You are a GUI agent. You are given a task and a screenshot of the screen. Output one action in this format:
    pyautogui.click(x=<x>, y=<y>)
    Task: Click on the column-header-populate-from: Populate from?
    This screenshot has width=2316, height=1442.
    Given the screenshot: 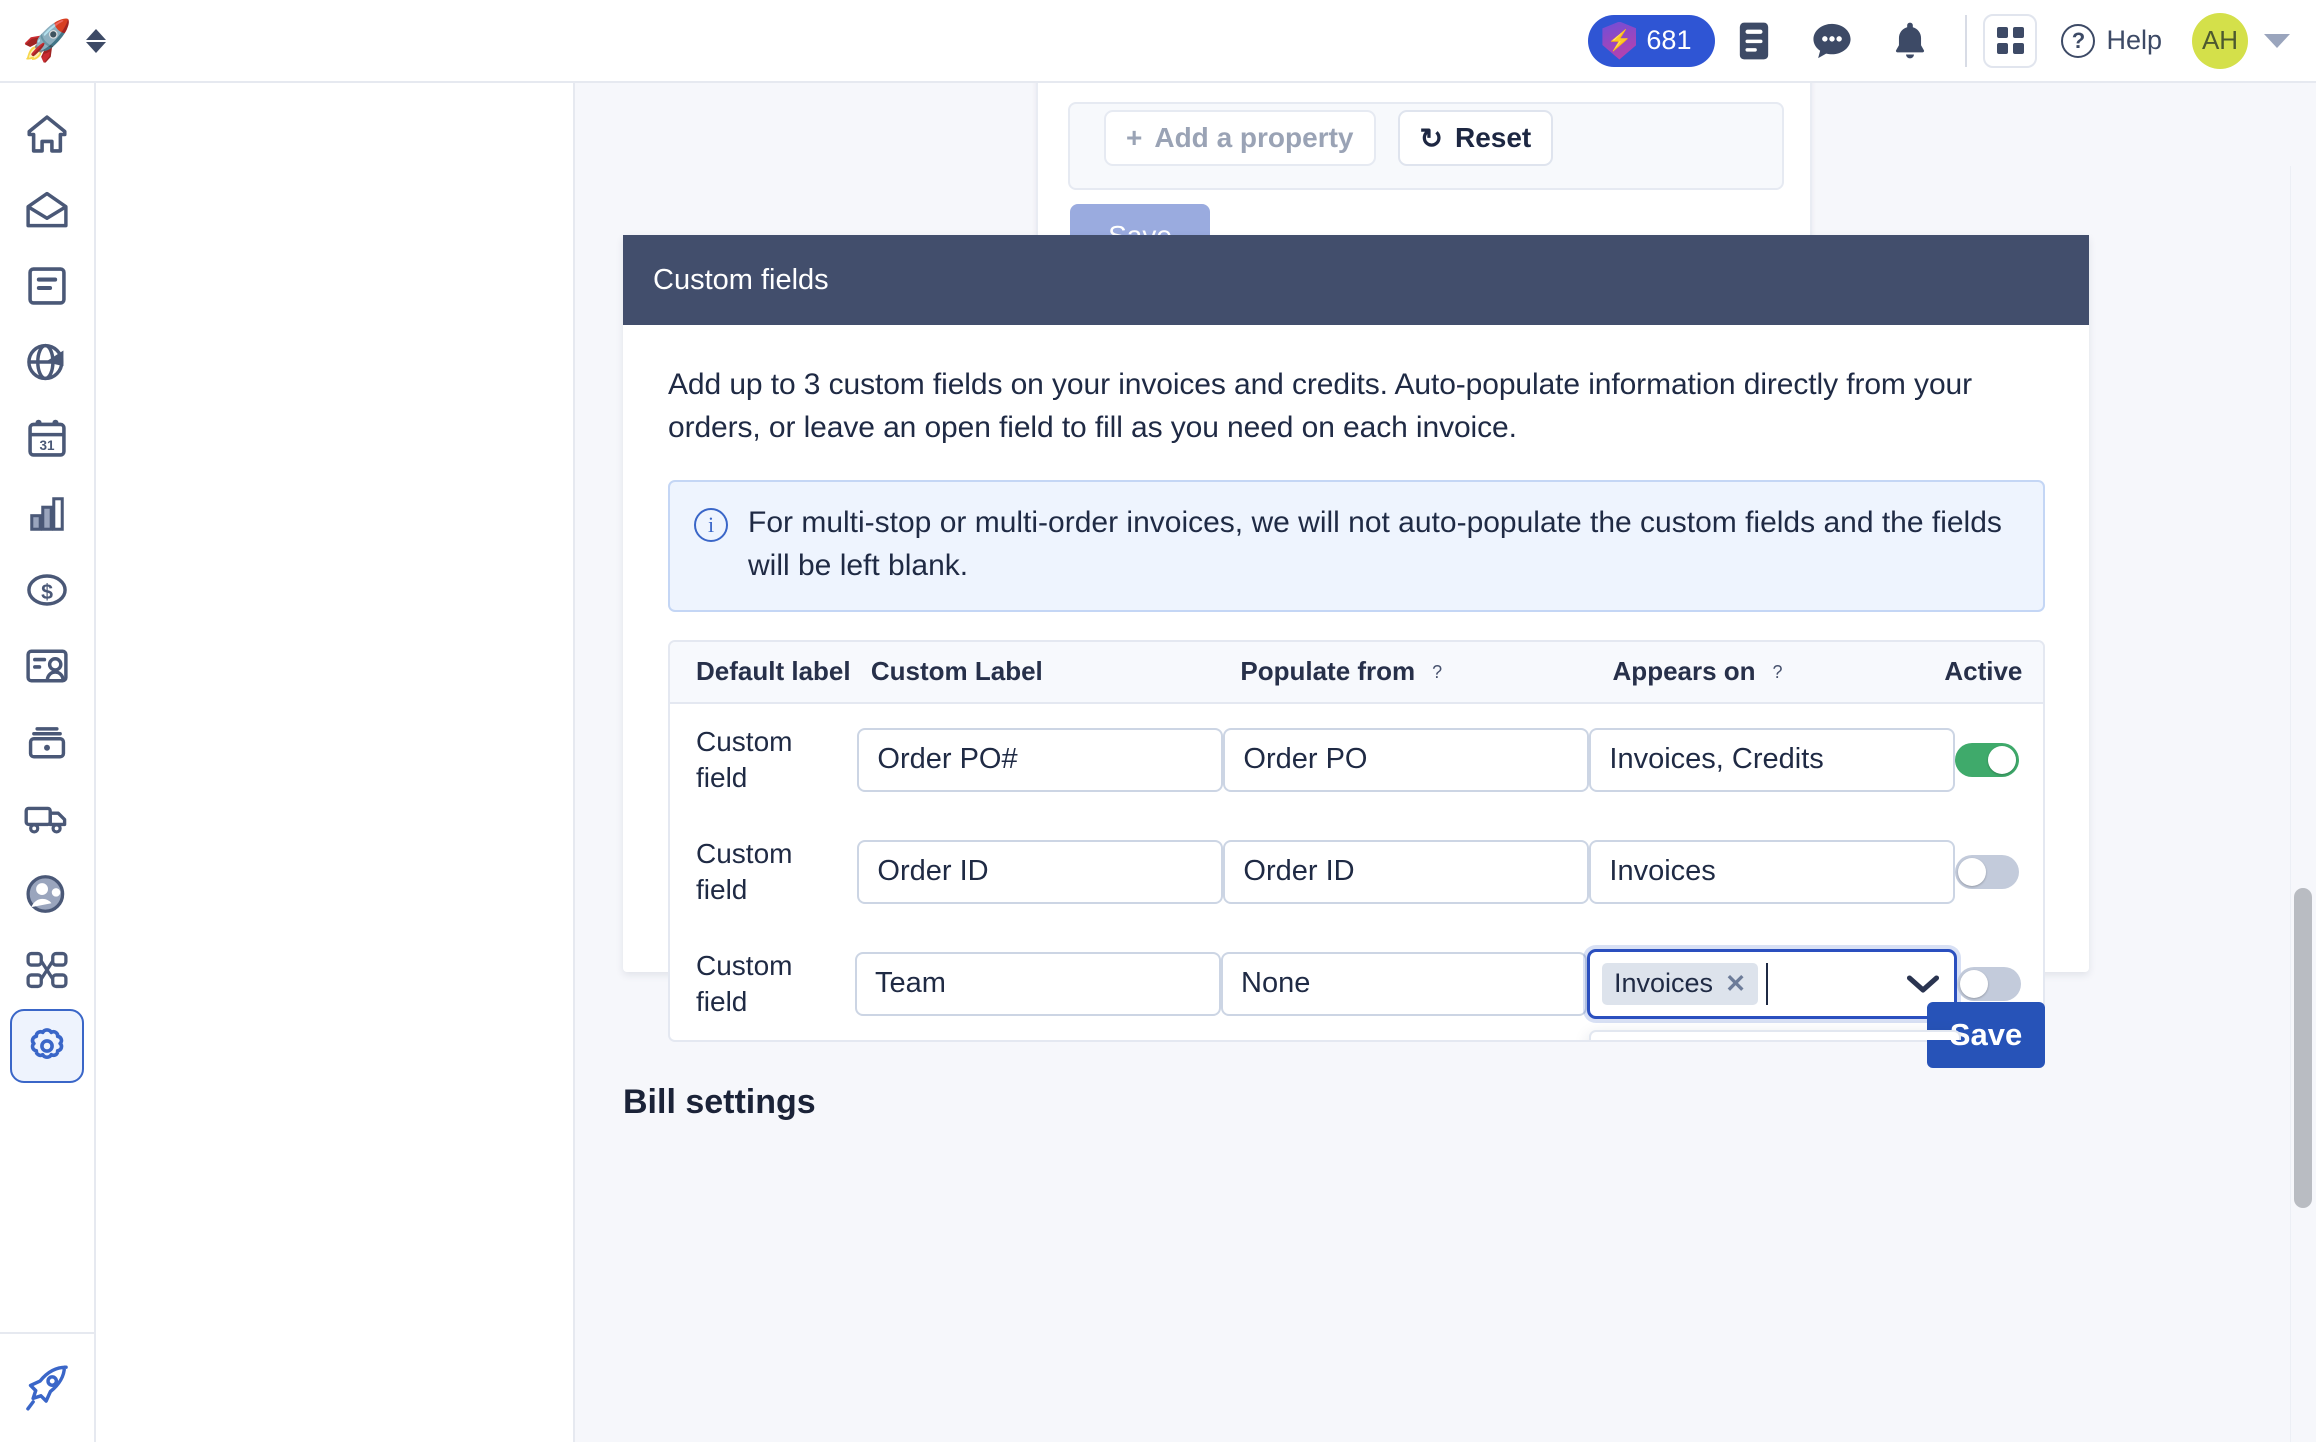 What is the action you would take?
    pyautogui.click(x=1426, y=671)
    